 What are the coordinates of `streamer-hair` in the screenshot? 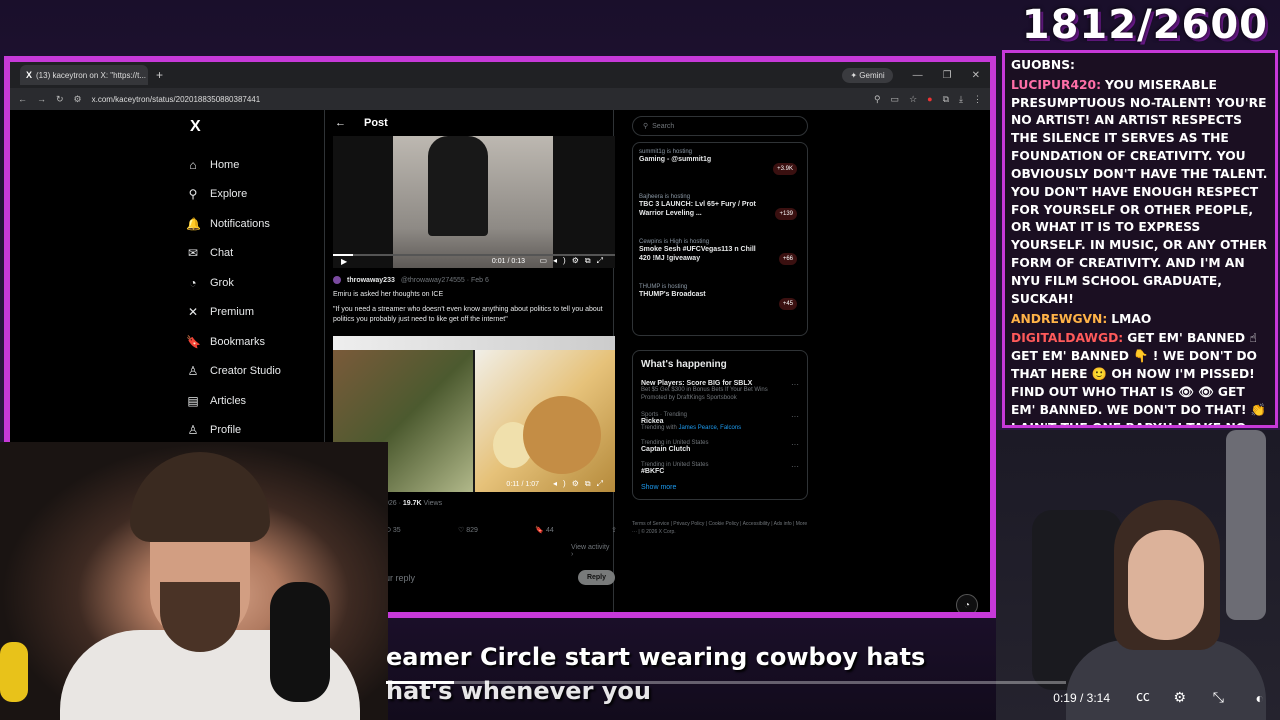 It's located at (200, 497).